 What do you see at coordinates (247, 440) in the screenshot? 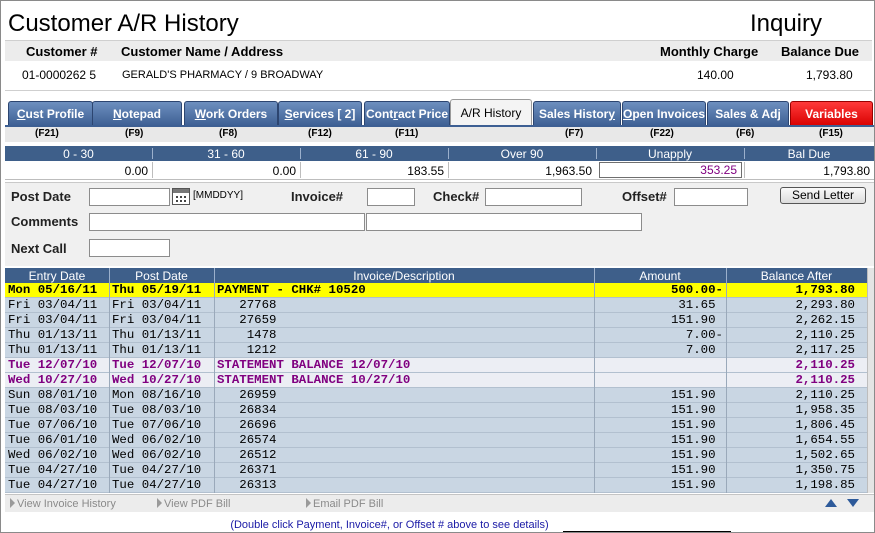
I see `cell-desc: 26574` at bounding box center [247, 440].